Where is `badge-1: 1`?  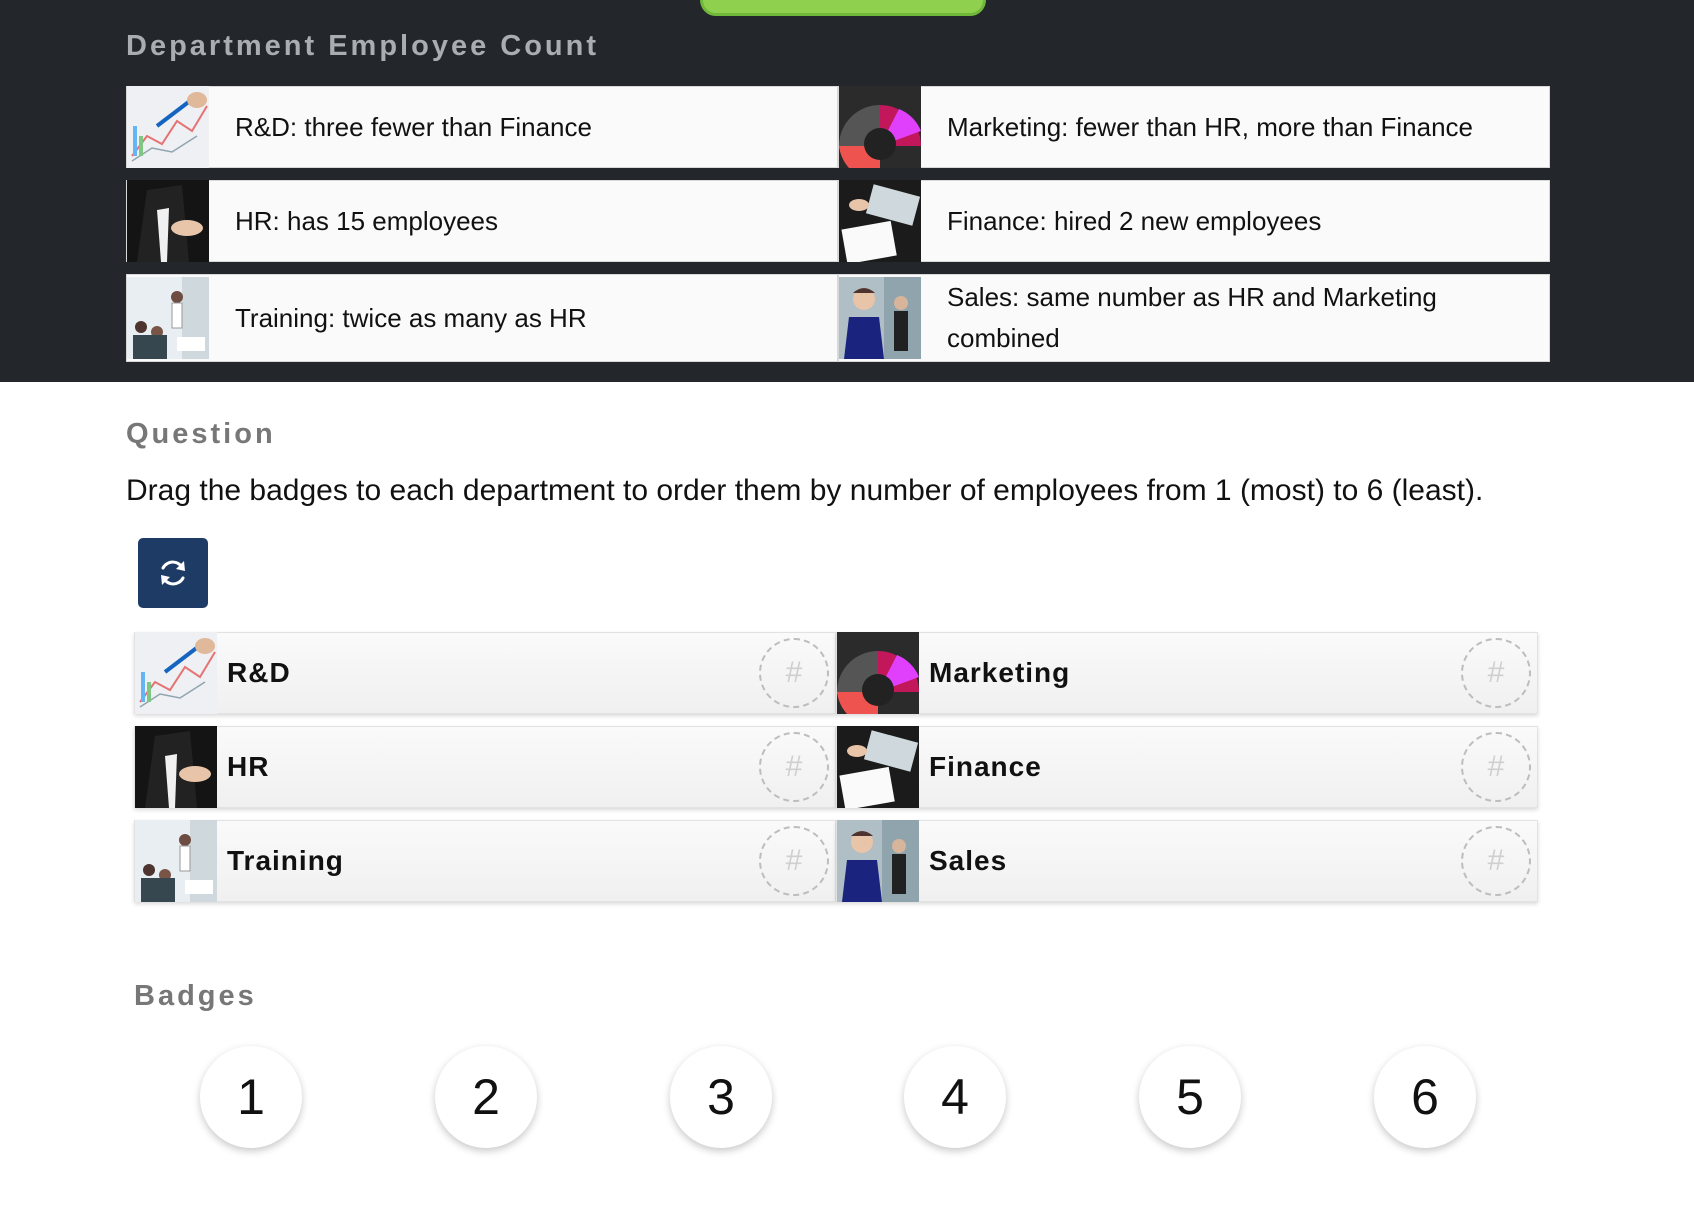 badge-1: 1 is located at coordinates (251, 1097).